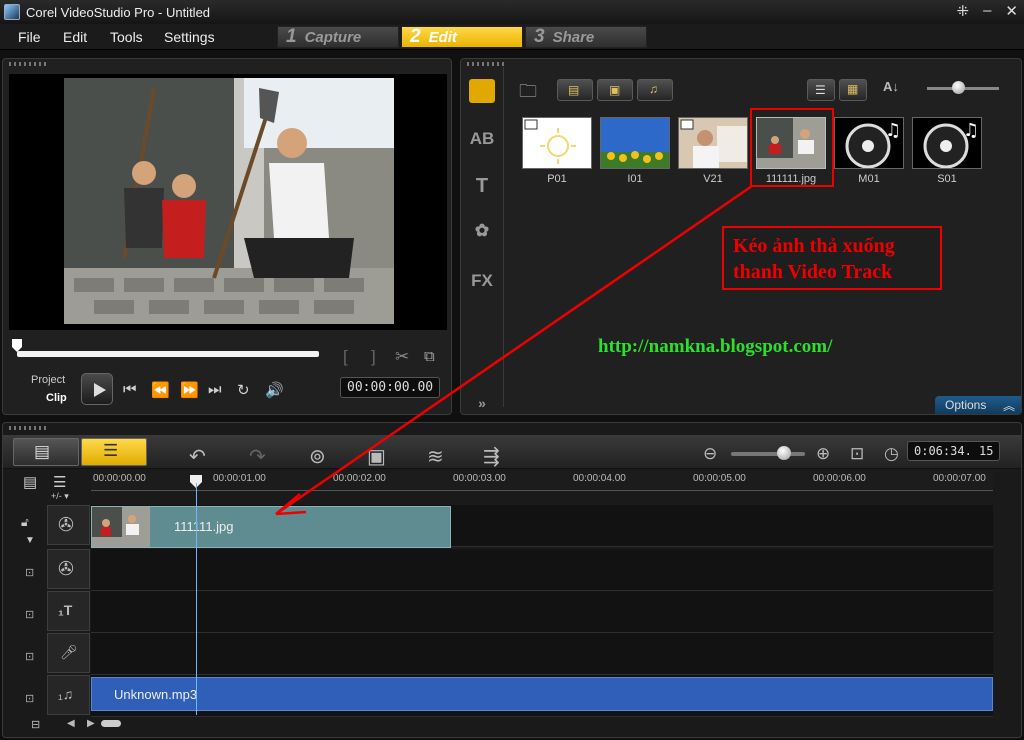  I want to click on minimize-button: –, so click(987, 11).